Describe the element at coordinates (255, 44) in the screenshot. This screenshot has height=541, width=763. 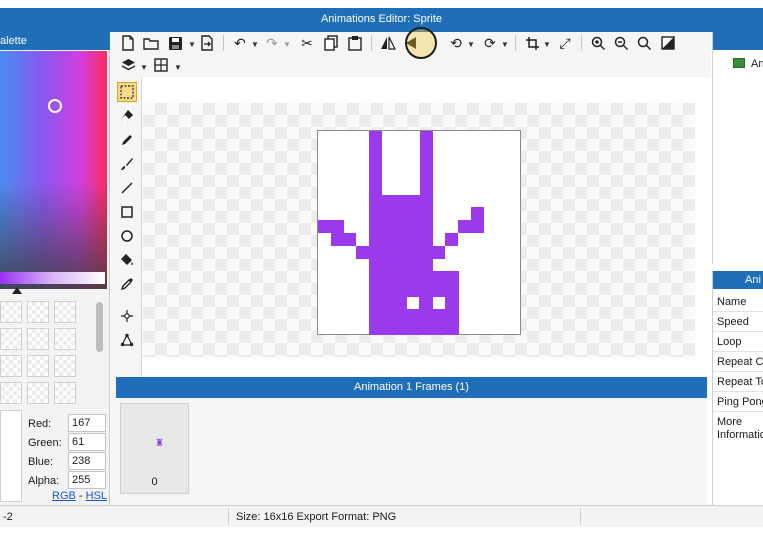
I see `undo-dropdown-caret: ▼` at that location.